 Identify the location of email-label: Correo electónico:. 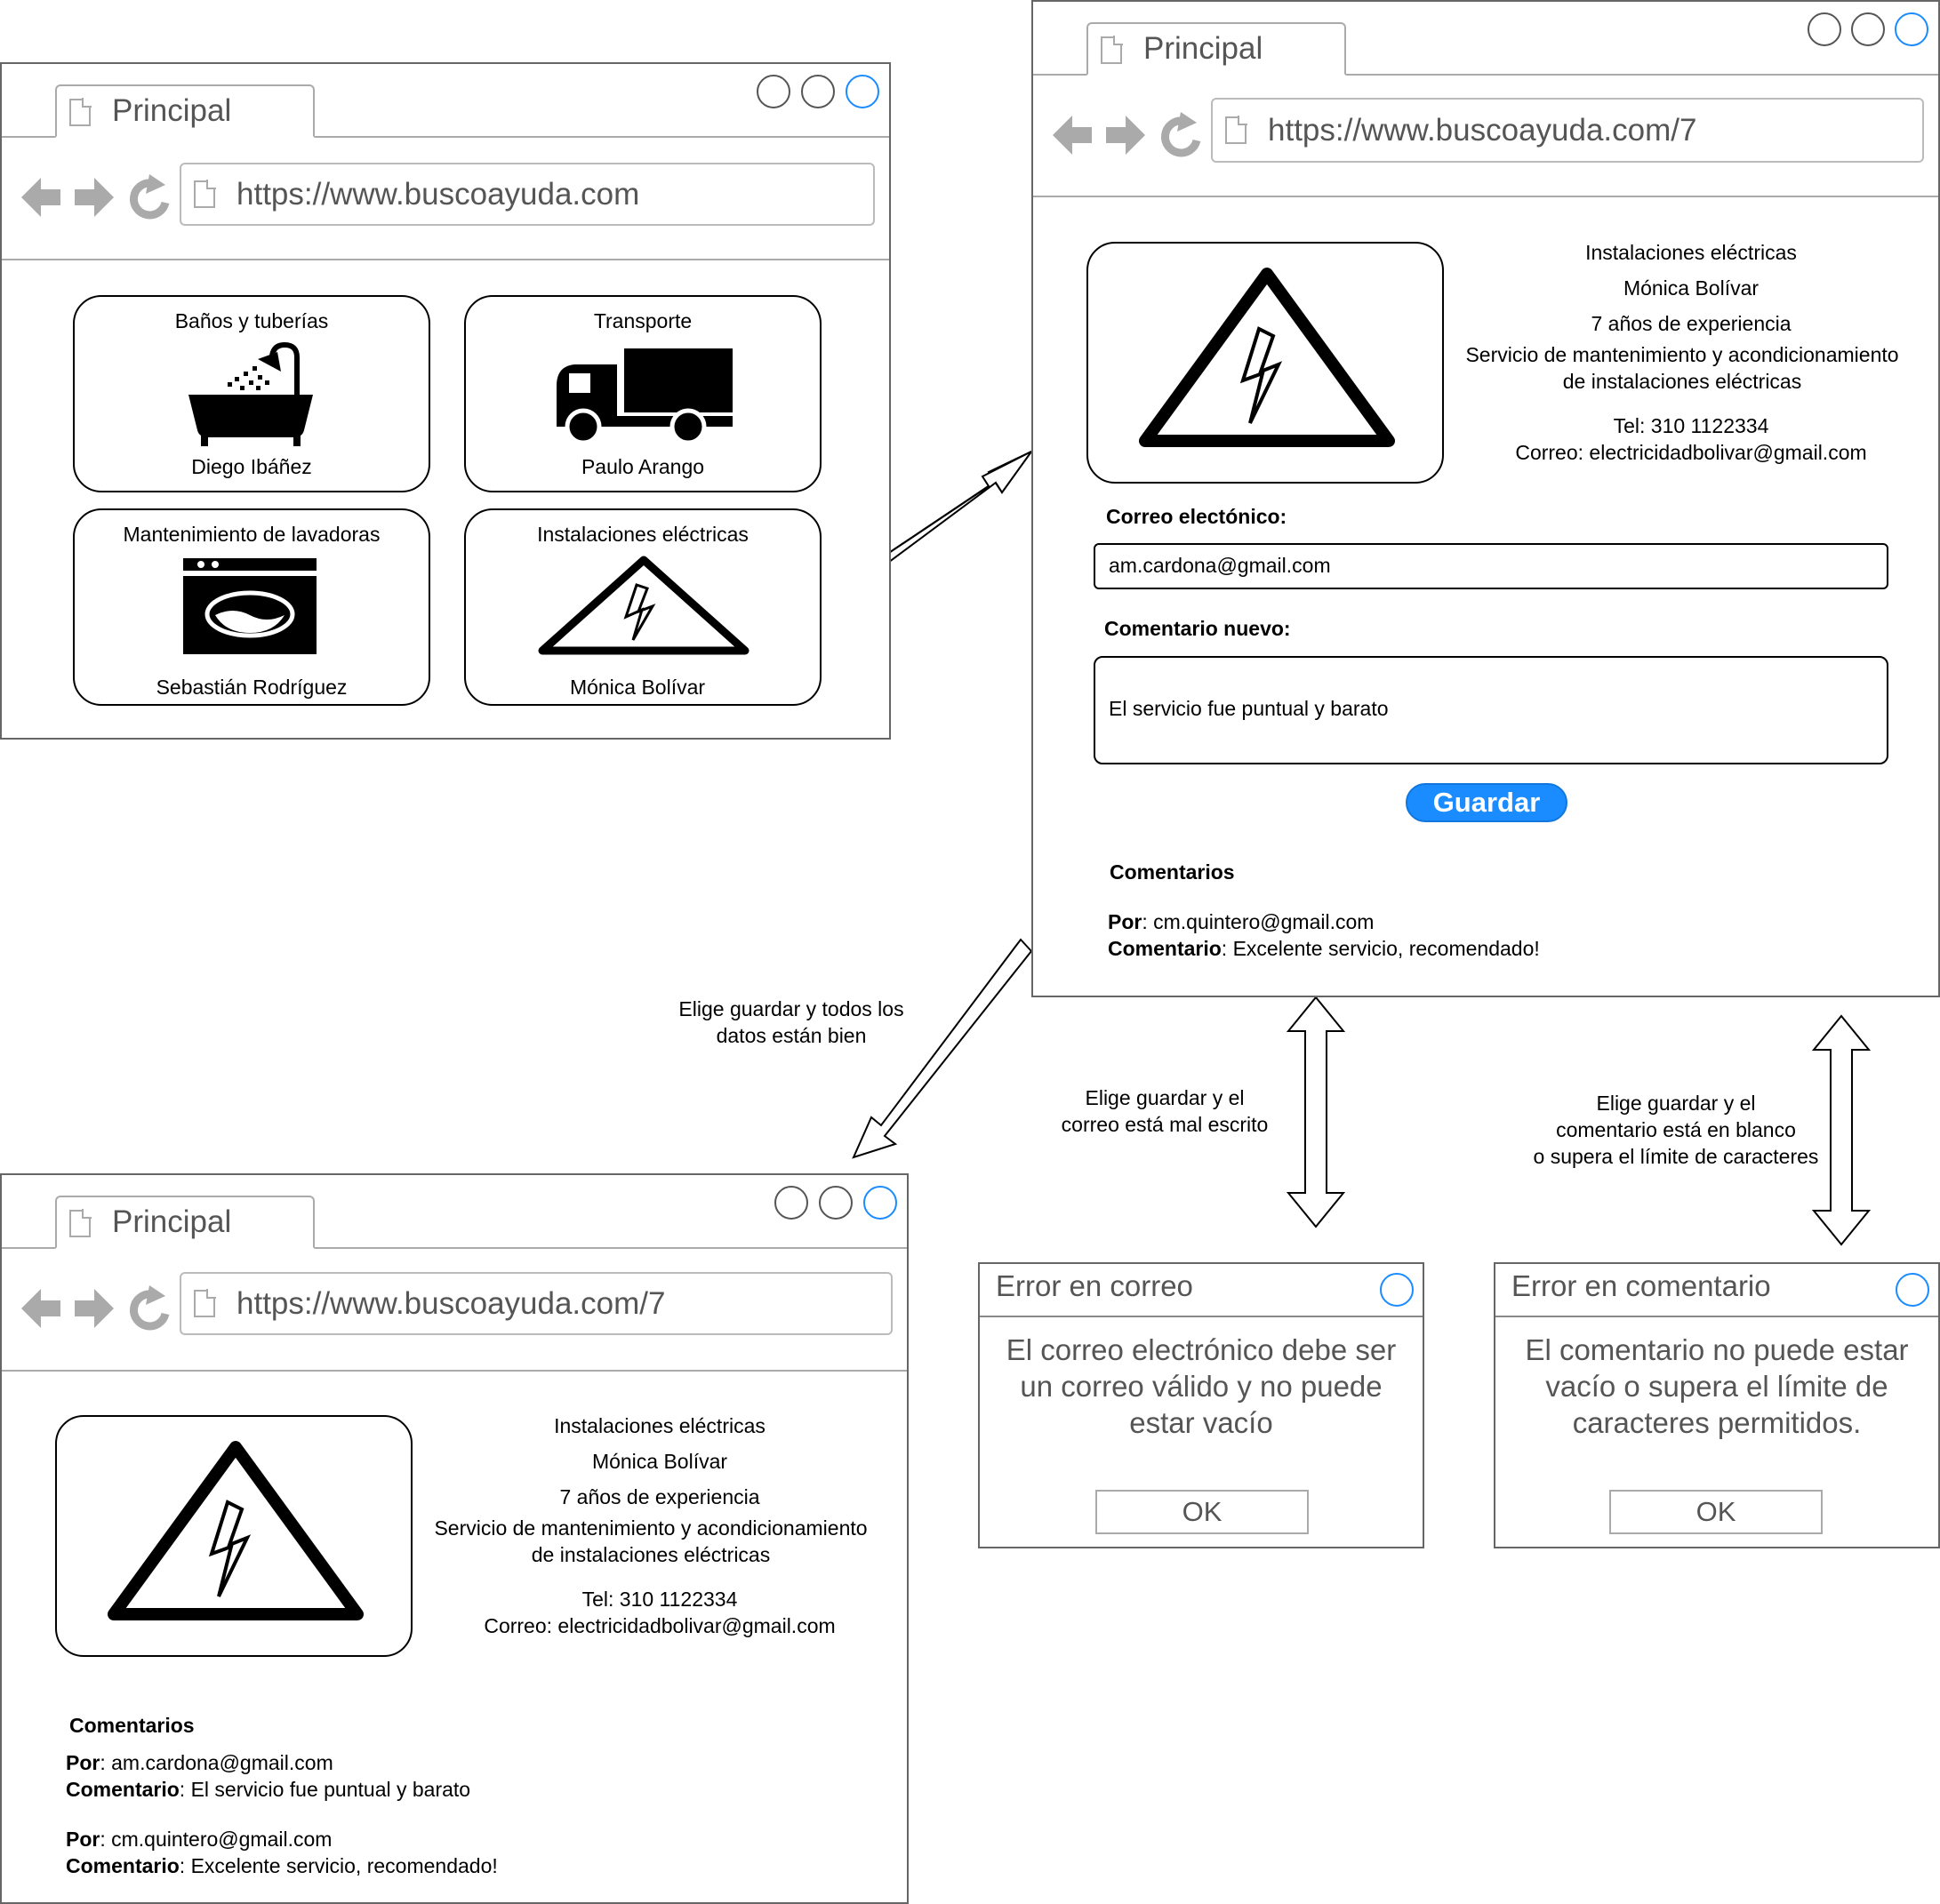
(1197, 516).